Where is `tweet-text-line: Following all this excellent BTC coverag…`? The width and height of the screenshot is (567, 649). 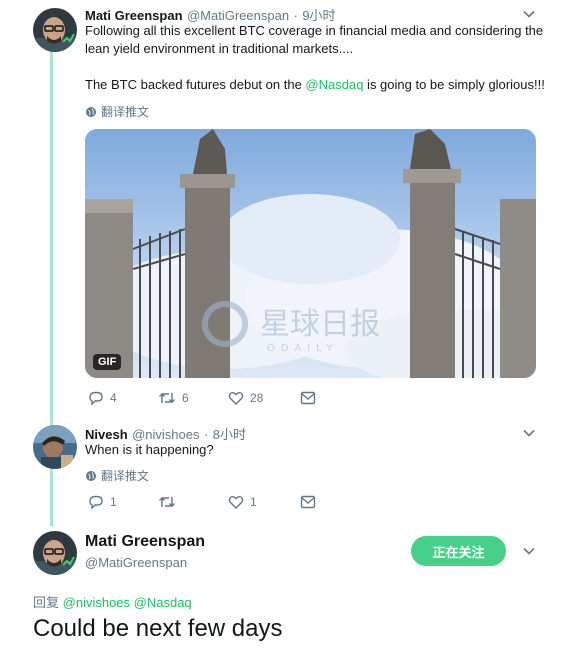 tweet-text-line: Following all this excellent BTC coverag… is located at coordinates (314, 30).